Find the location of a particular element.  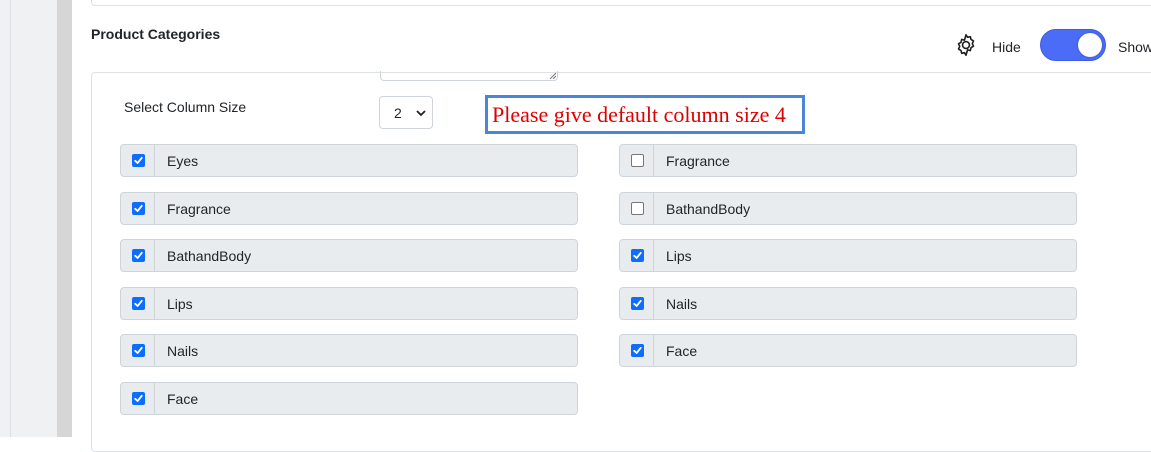

annotation-callout: Please give default column size 4 is located at coordinates (645, 114).